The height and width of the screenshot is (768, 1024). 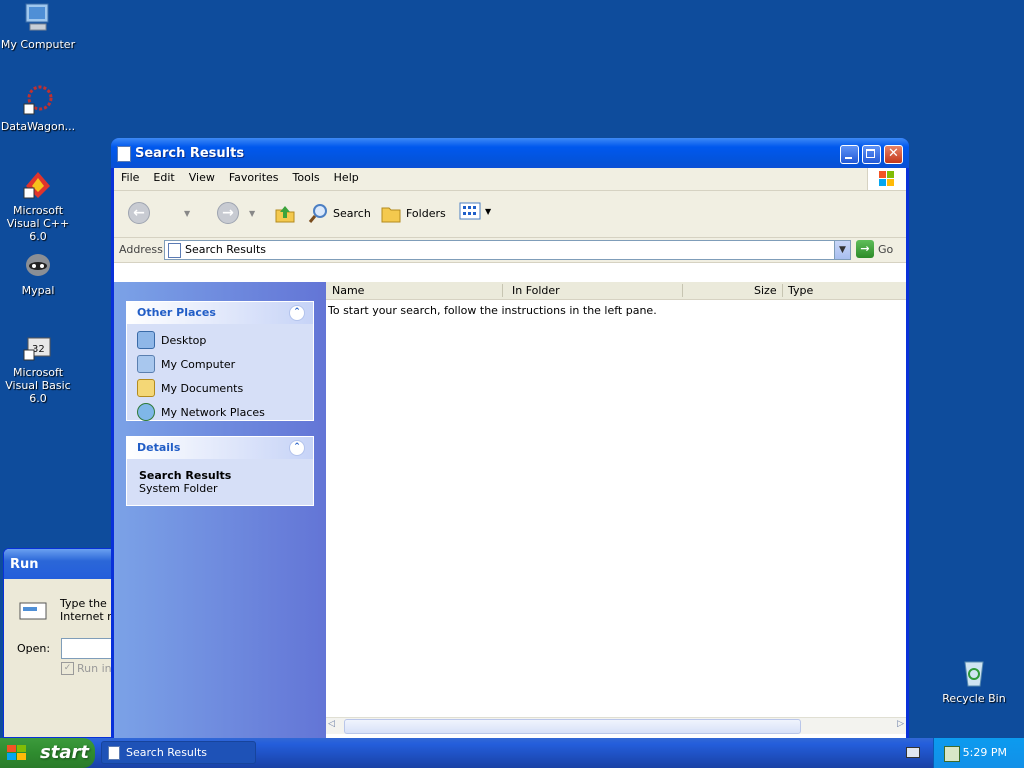 I want to click on run-open-label: Open:, so click(x=34, y=648).